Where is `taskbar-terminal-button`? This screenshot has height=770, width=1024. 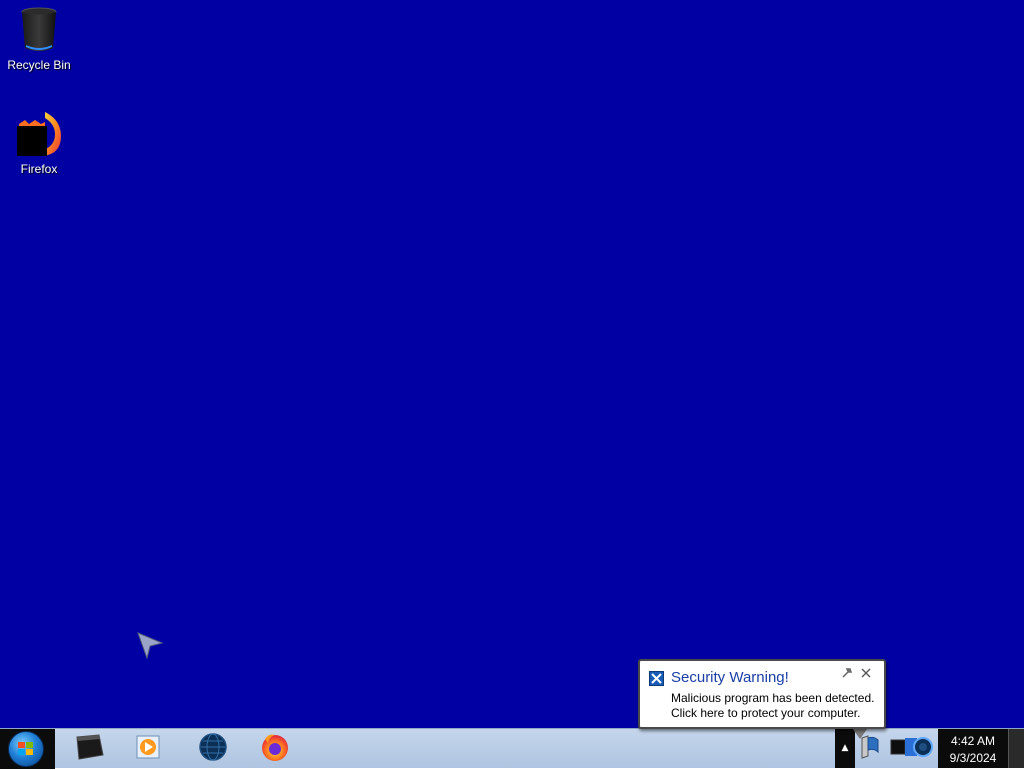
taskbar-terminal-button is located at coordinates (89, 748).